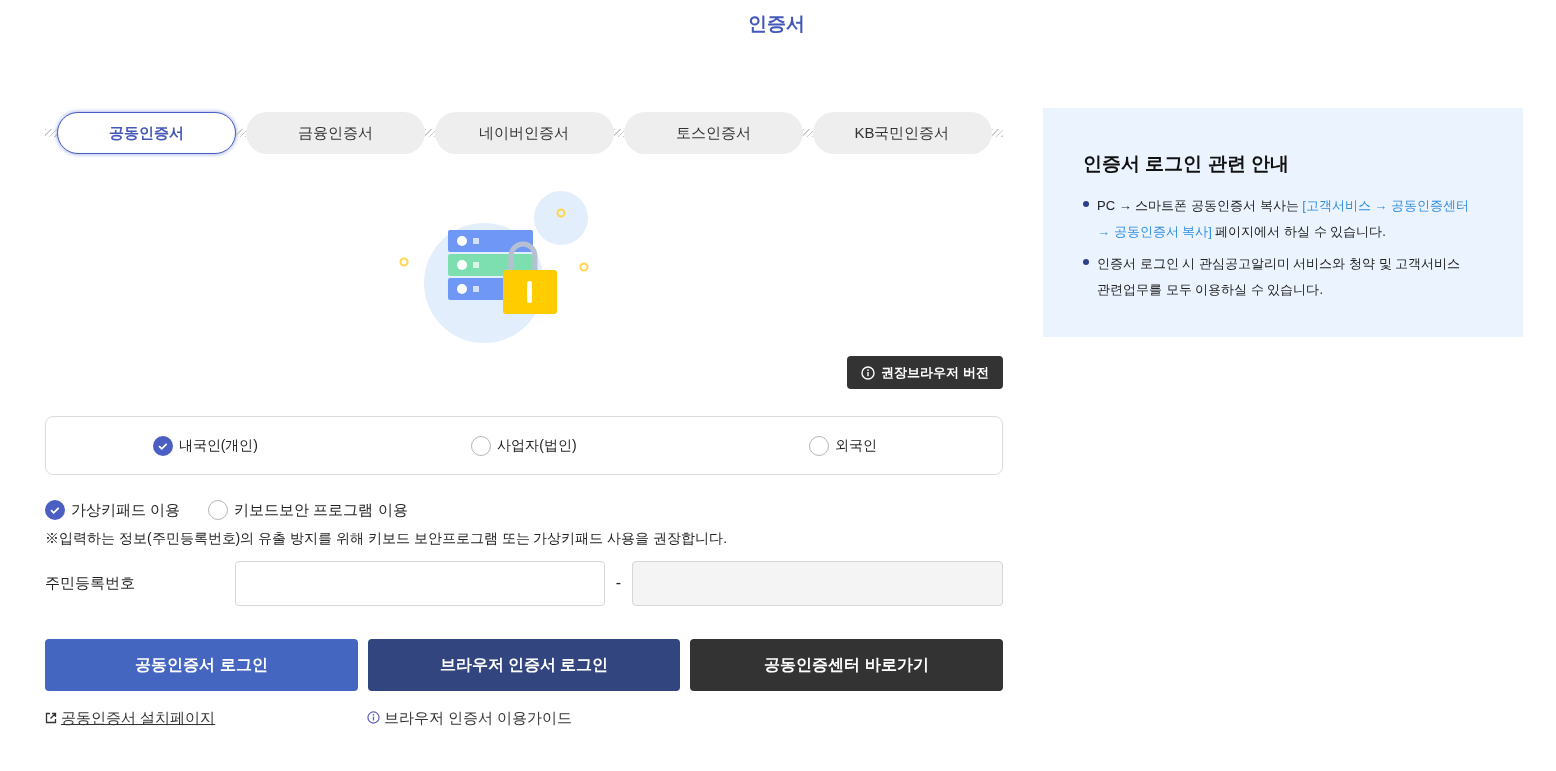  What do you see at coordinates (146, 133) in the screenshot?
I see `tab: 공동인증서` at bounding box center [146, 133].